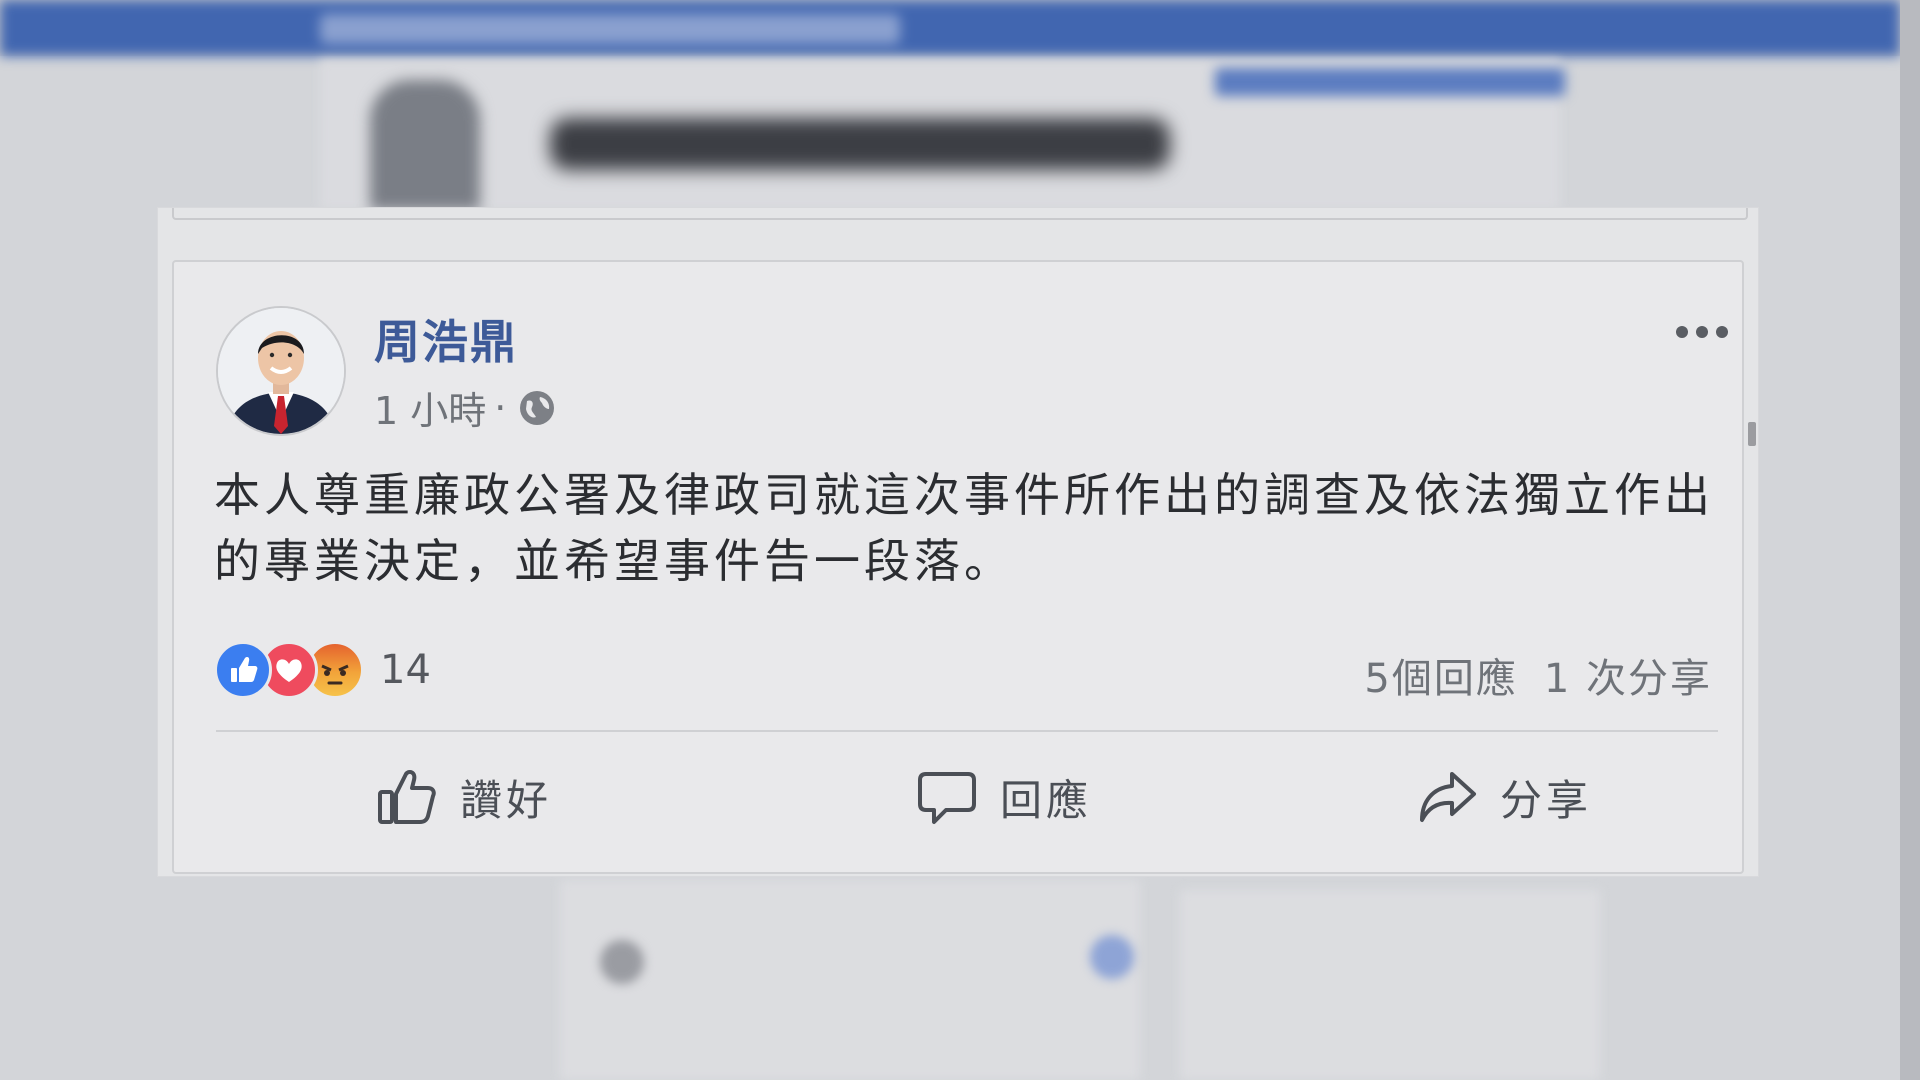 This screenshot has height=1080, width=1920. Describe the element at coordinates (860, 144) in the screenshot. I see `background-title` at that location.